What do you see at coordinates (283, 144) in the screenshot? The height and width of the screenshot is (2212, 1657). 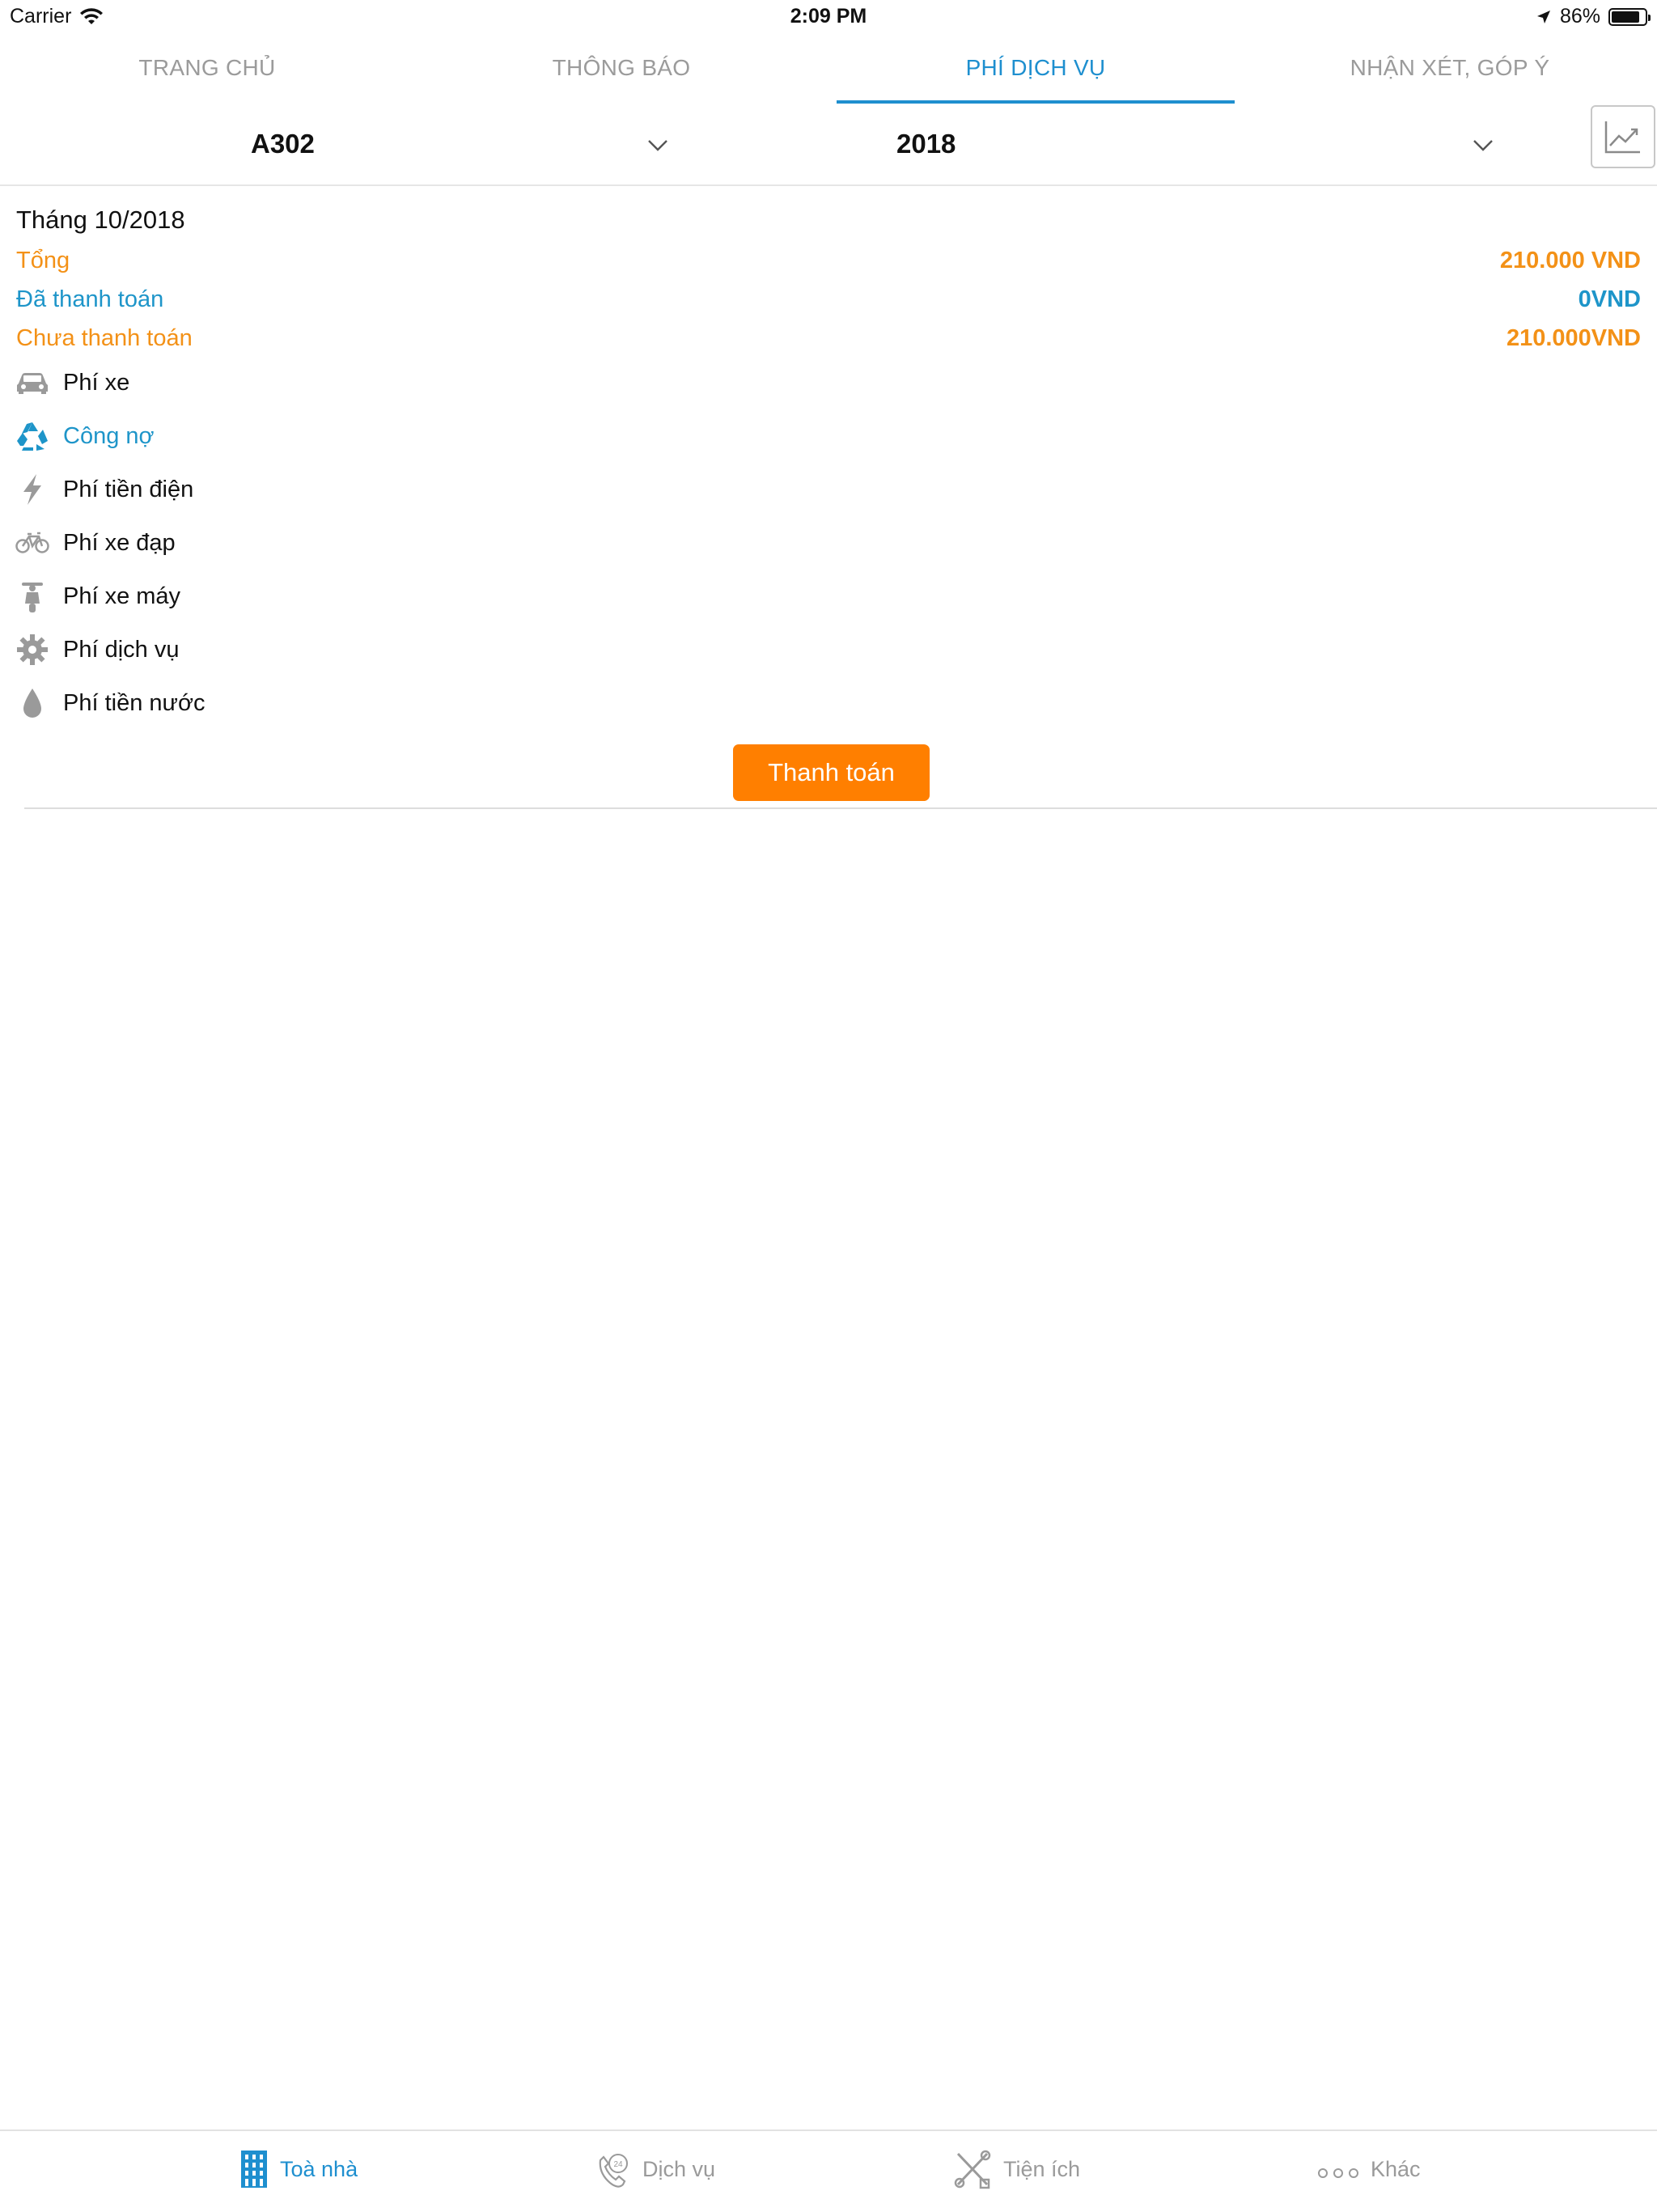 I see `apartment-value: A302` at bounding box center [283, 144].